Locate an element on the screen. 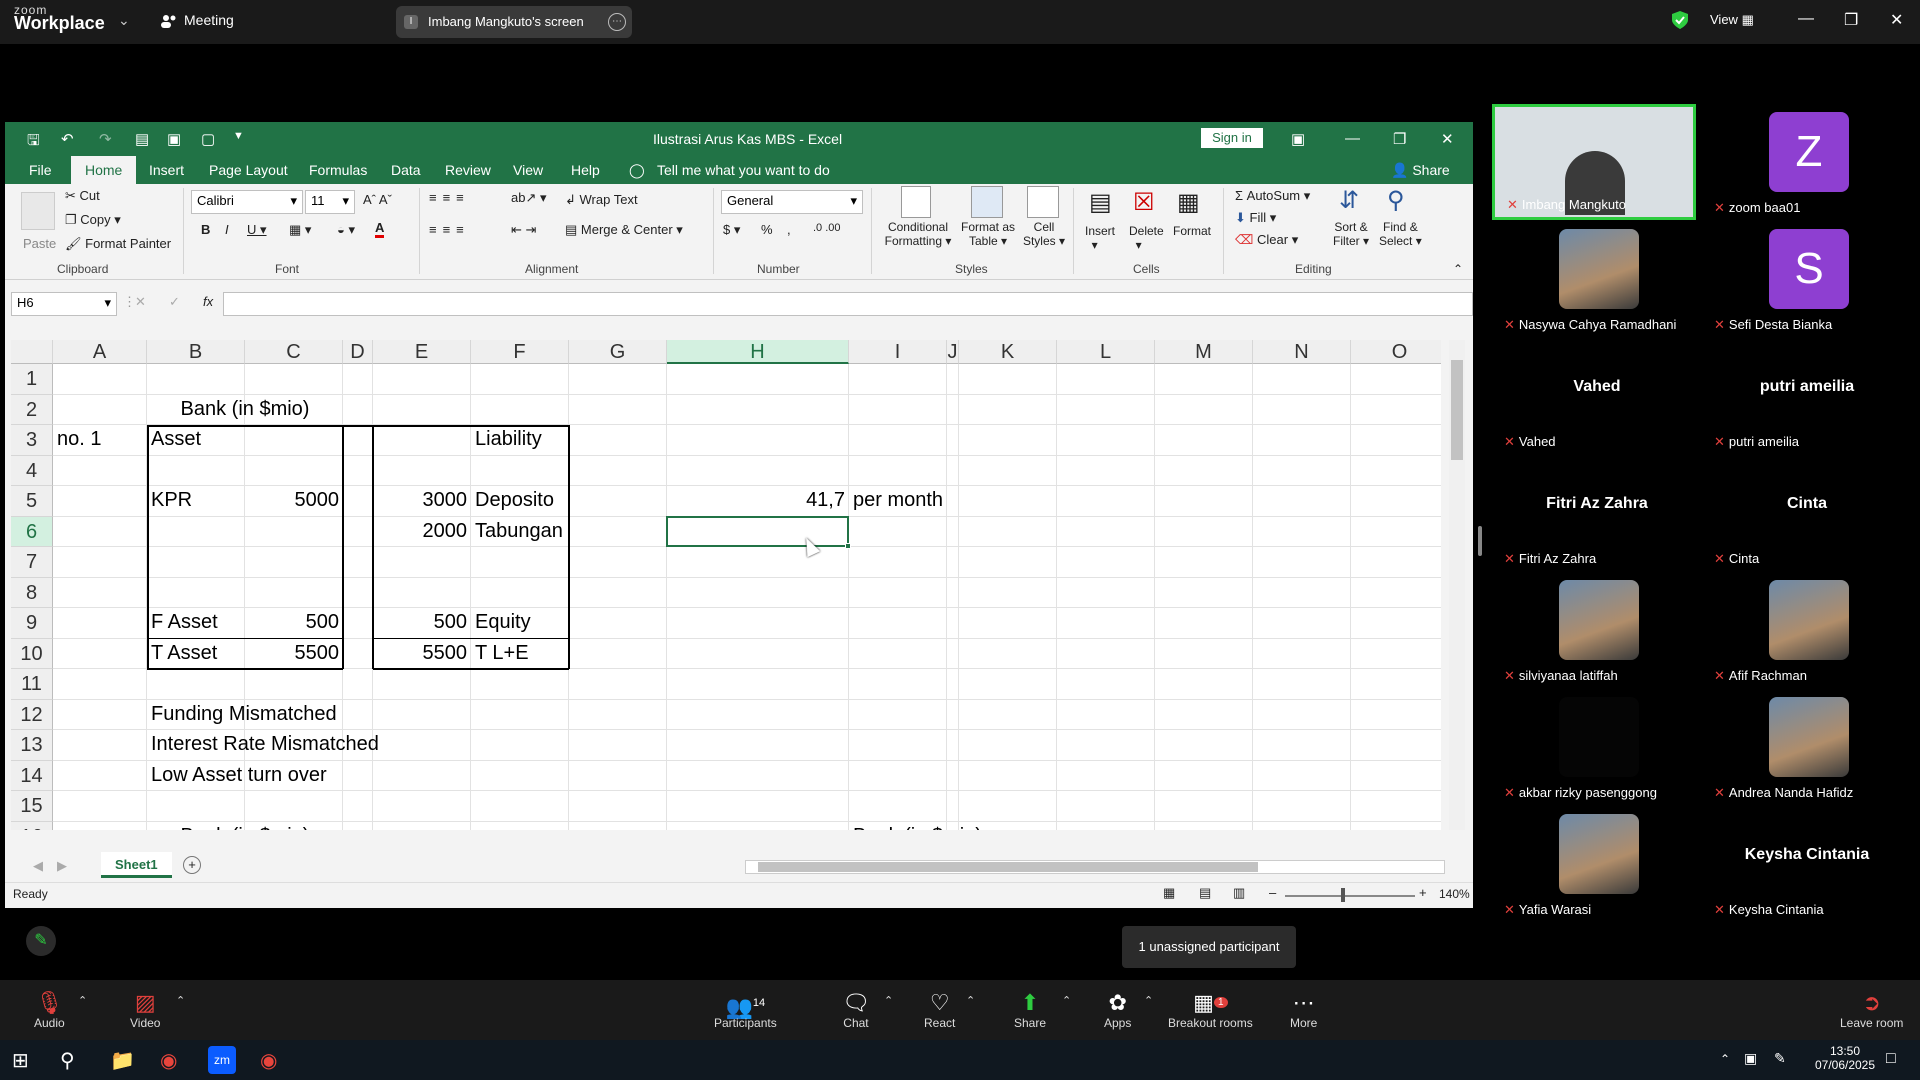 The height and width of the screenshot is (1080, 1920). paste-button: Paste is located at coordinates (39, 243).